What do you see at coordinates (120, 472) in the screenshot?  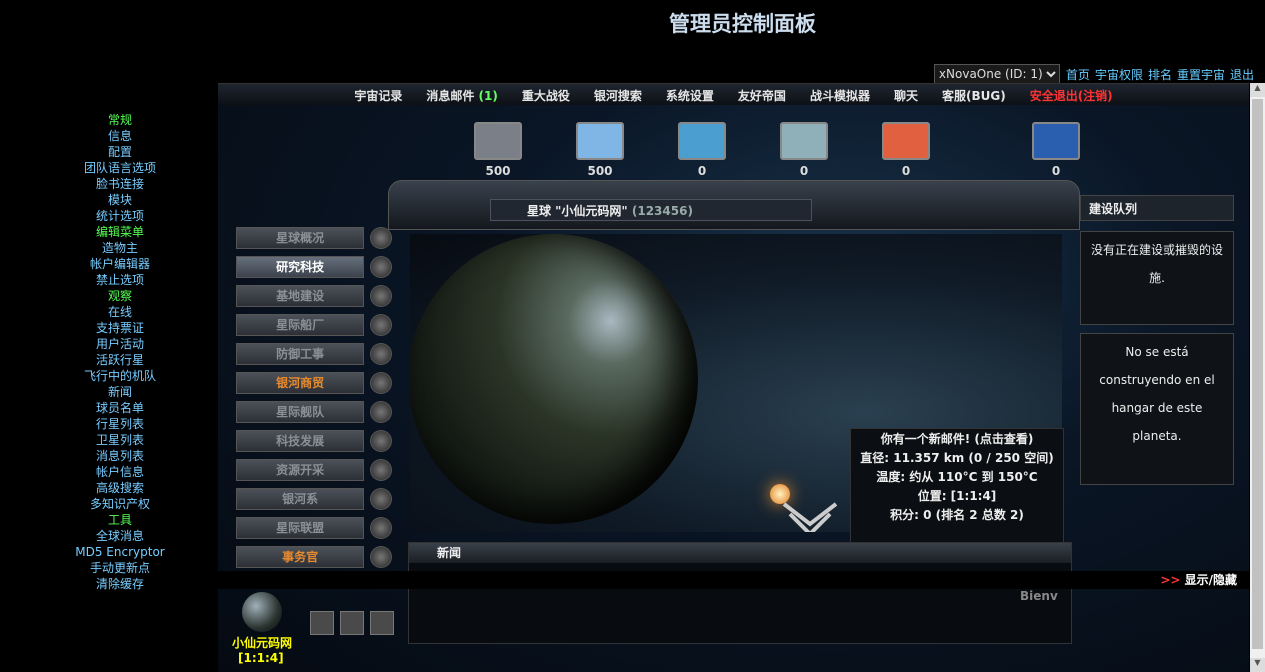 I see `sidebar-item: 帐户信息` at bounding box center [120, 472].